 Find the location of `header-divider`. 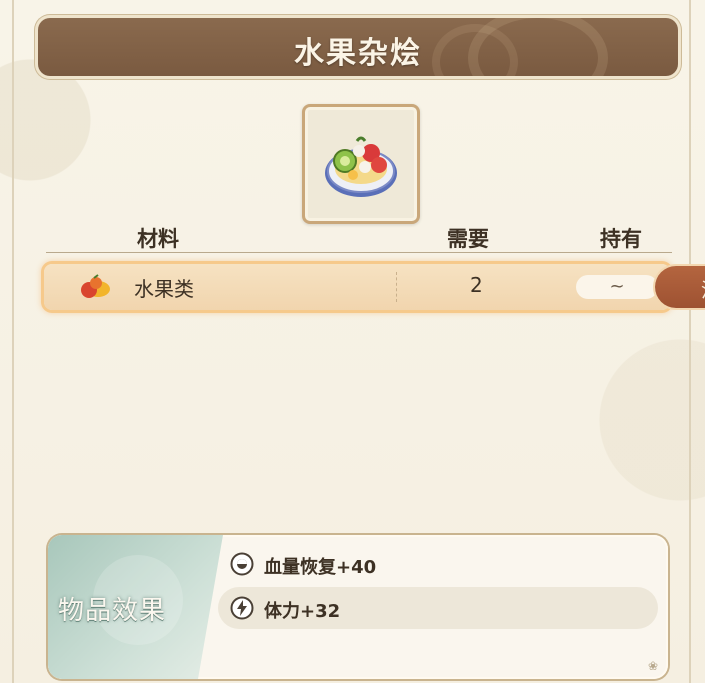

header-divider is located at coordinates (359, 252).